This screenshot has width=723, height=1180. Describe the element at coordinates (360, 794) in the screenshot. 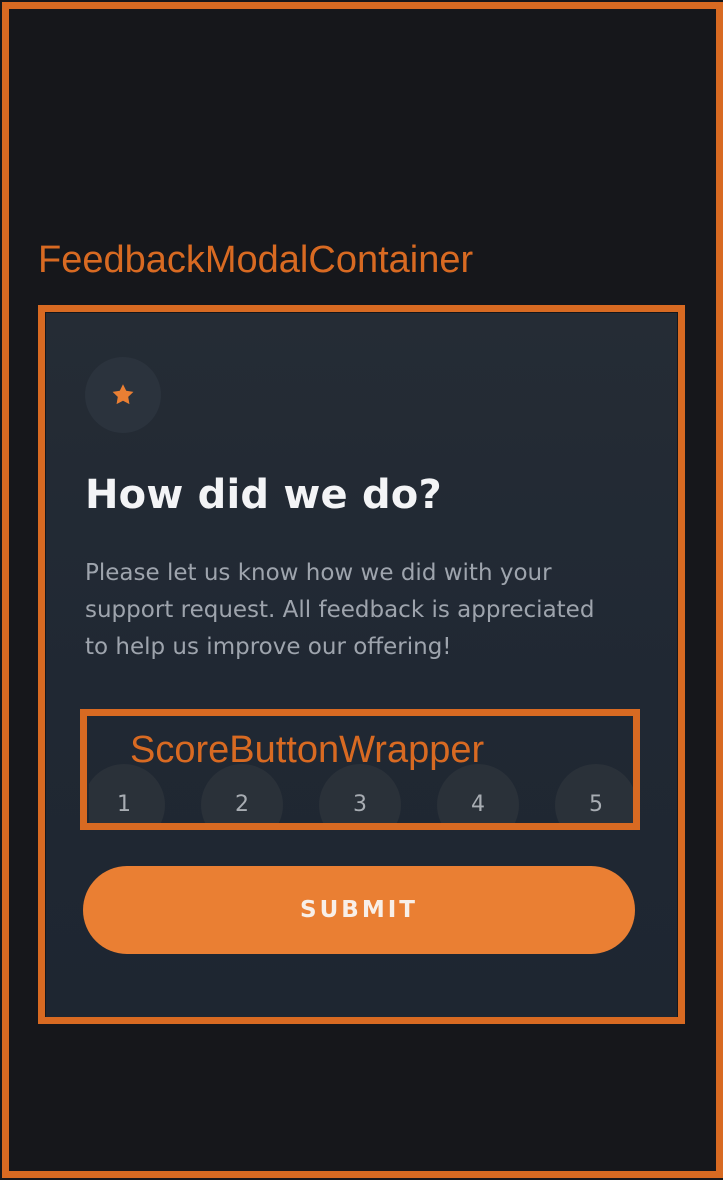

I see `score-button-3: 3` at that location.